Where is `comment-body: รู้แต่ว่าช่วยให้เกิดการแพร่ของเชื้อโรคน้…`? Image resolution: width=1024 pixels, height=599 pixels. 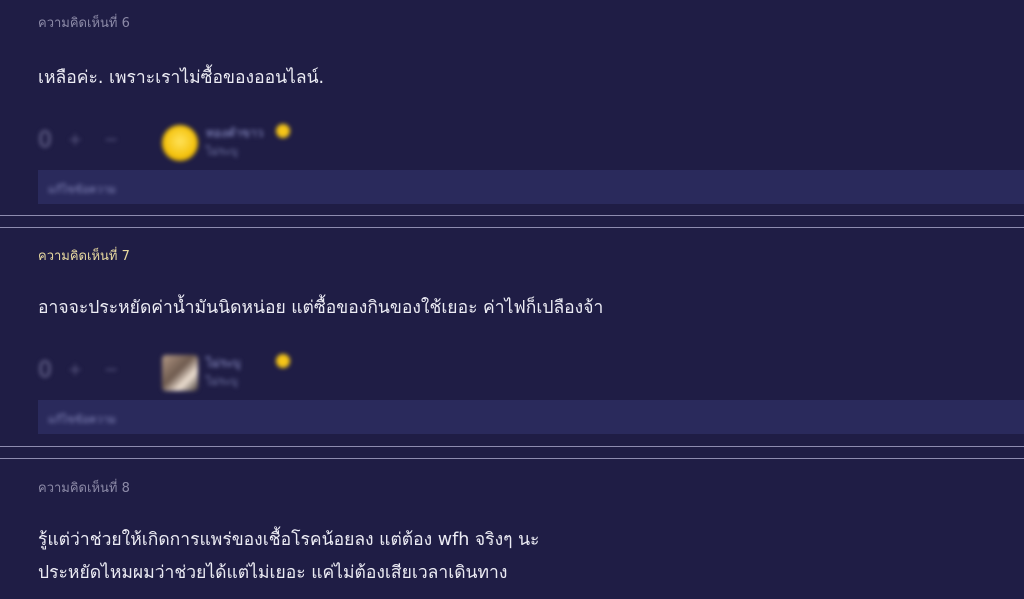 comment-body: รู้แต่ว่าช่วยให้เกิดการแพร่ของเชื้อโรคน้… is located at coordinates (288, 557).